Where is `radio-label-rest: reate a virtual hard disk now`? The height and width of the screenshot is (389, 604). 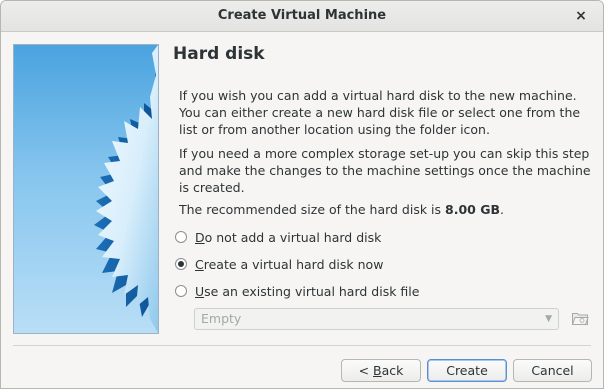 radio-label-rest: reate a virtual hard disk now is located at coordinates (293, 264).